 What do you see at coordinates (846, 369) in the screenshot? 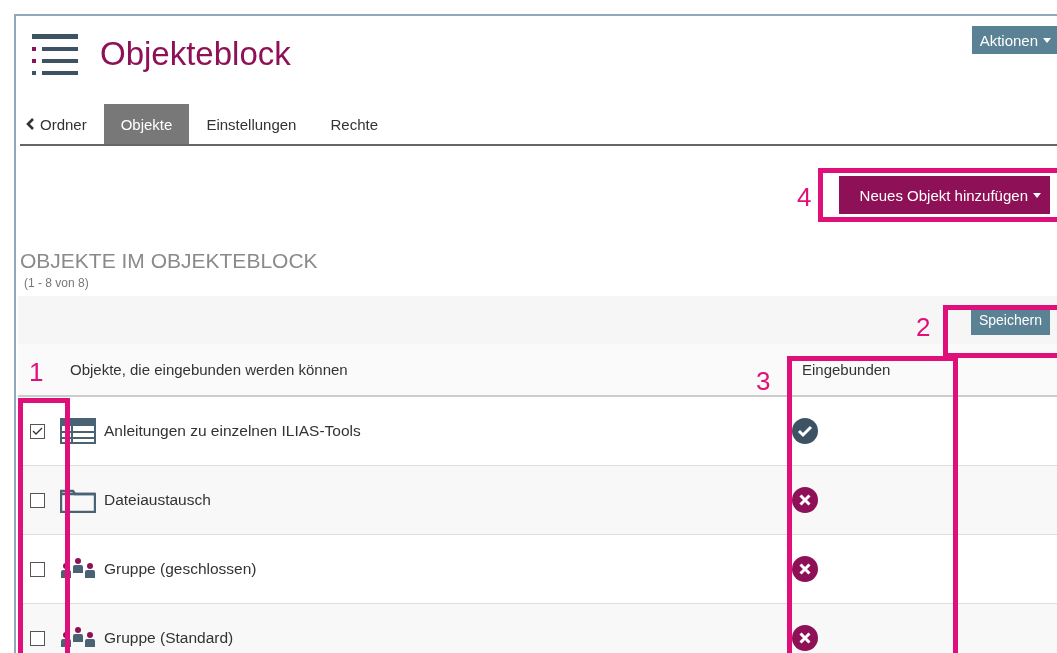
I see `column-header: Eingebunden` at bounding box center [846, 369].